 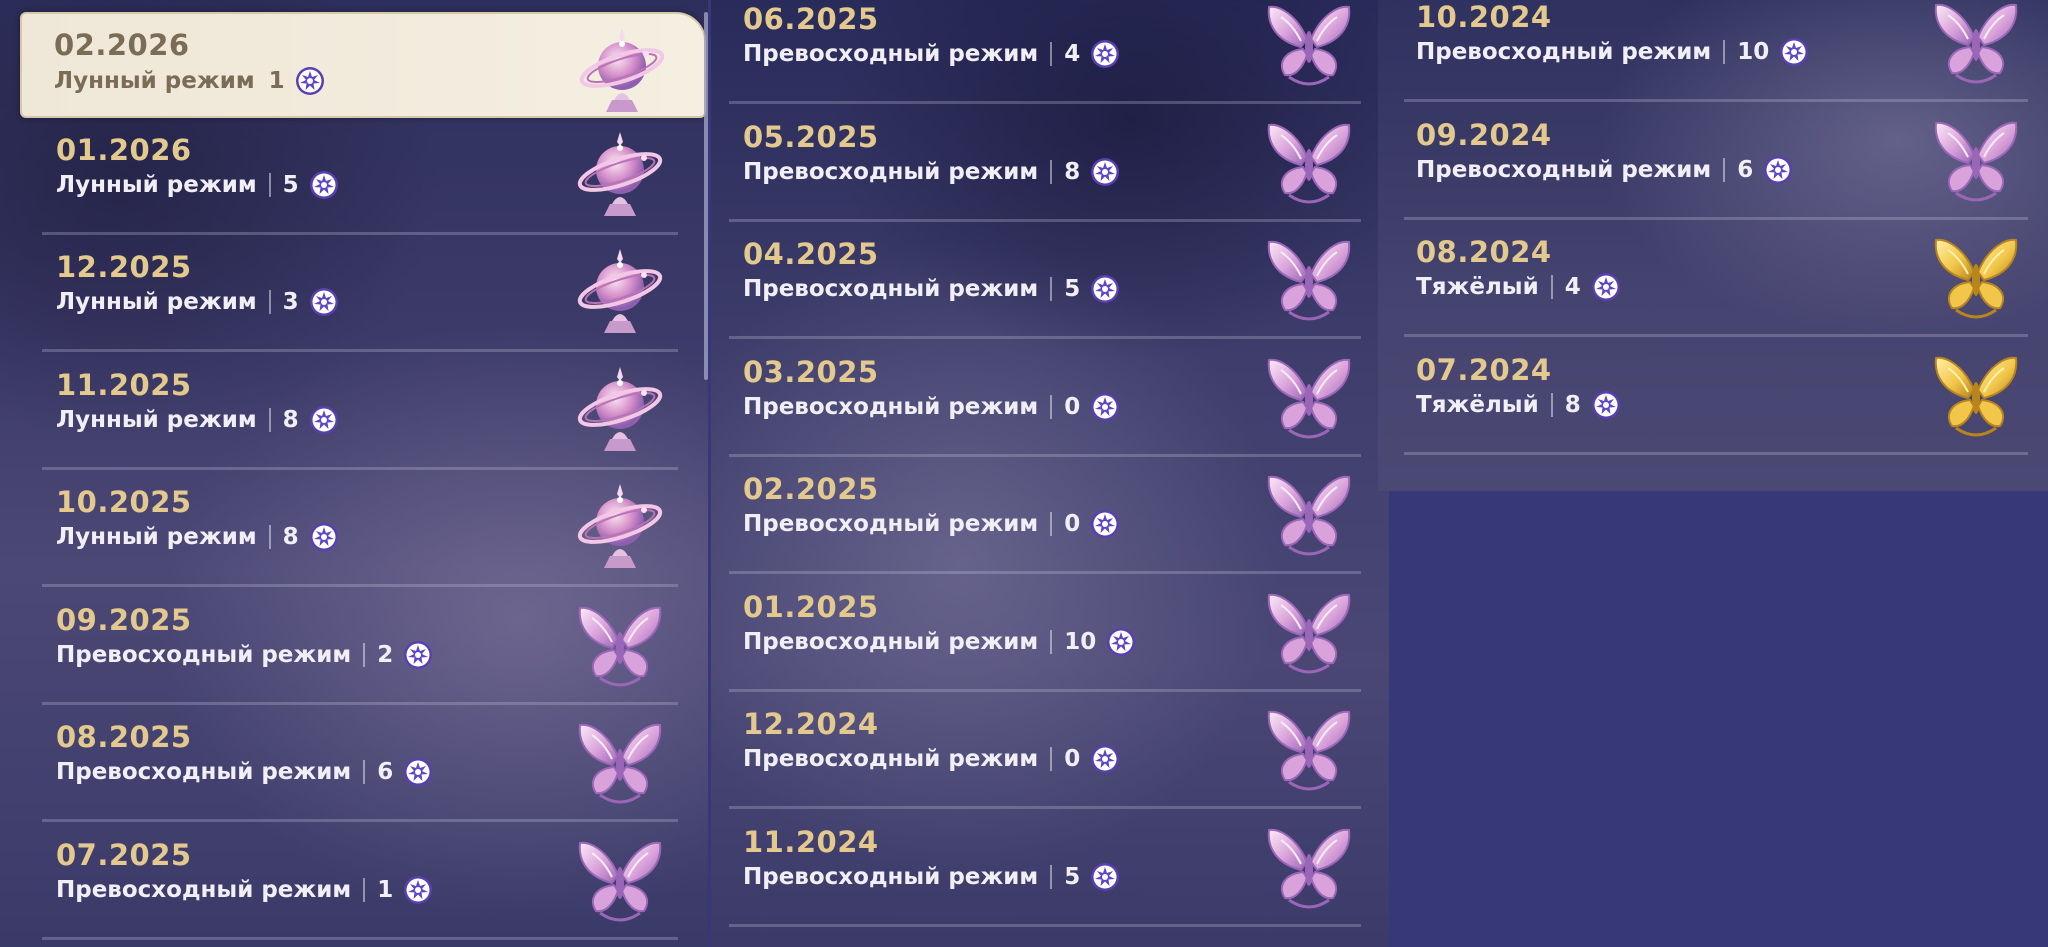 What do you see at coordinates (354, 528) in the screenshot?
I see `abyss-record-row: 10.2025 Лунный режим 8` at bounding box center [354, 528].